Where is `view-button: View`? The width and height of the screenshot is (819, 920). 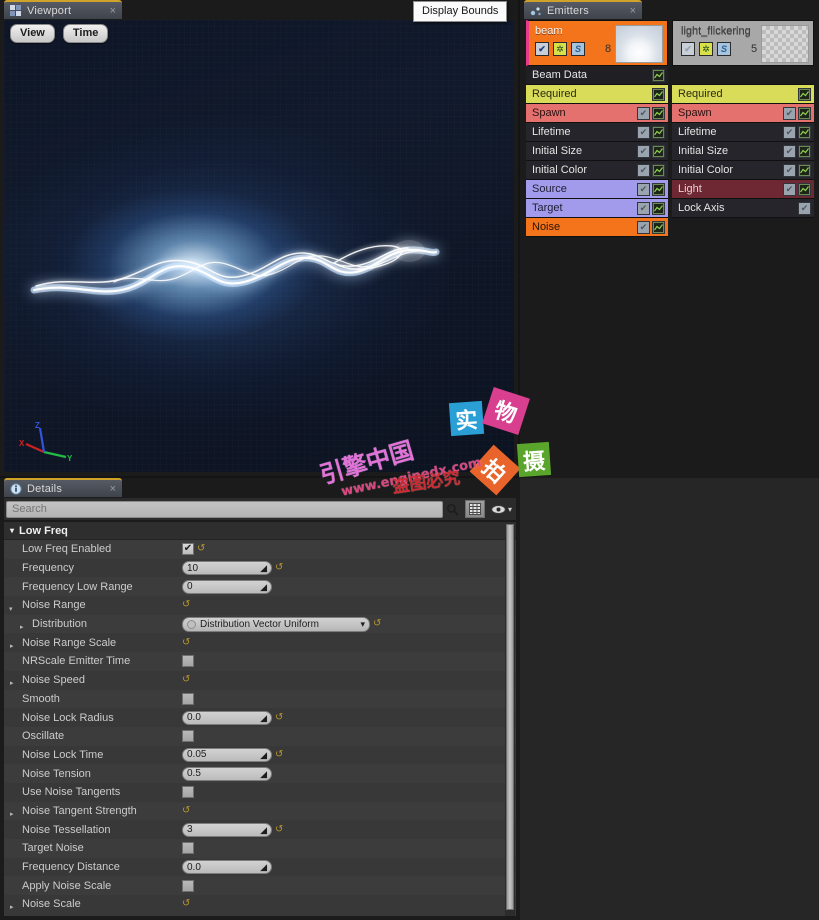
view-button: View is located at coordinates (32, 33).